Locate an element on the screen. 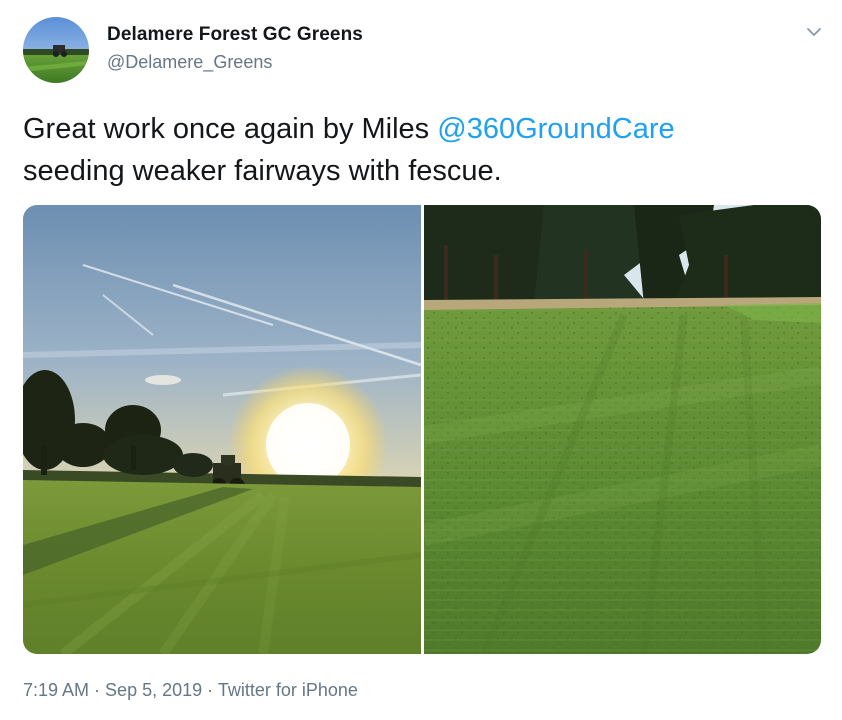  avatar is located at coordinates (56, 50).